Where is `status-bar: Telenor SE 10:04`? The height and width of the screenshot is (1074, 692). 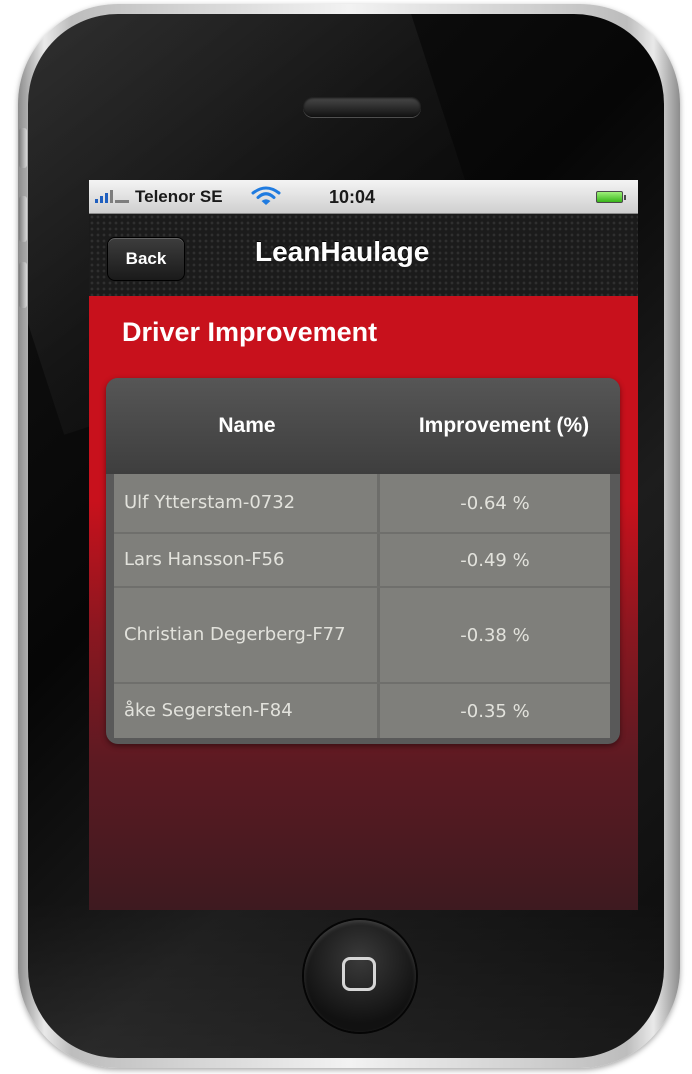
status-bar: Telenor SE 10:04 is located at coordinates (363, 197).